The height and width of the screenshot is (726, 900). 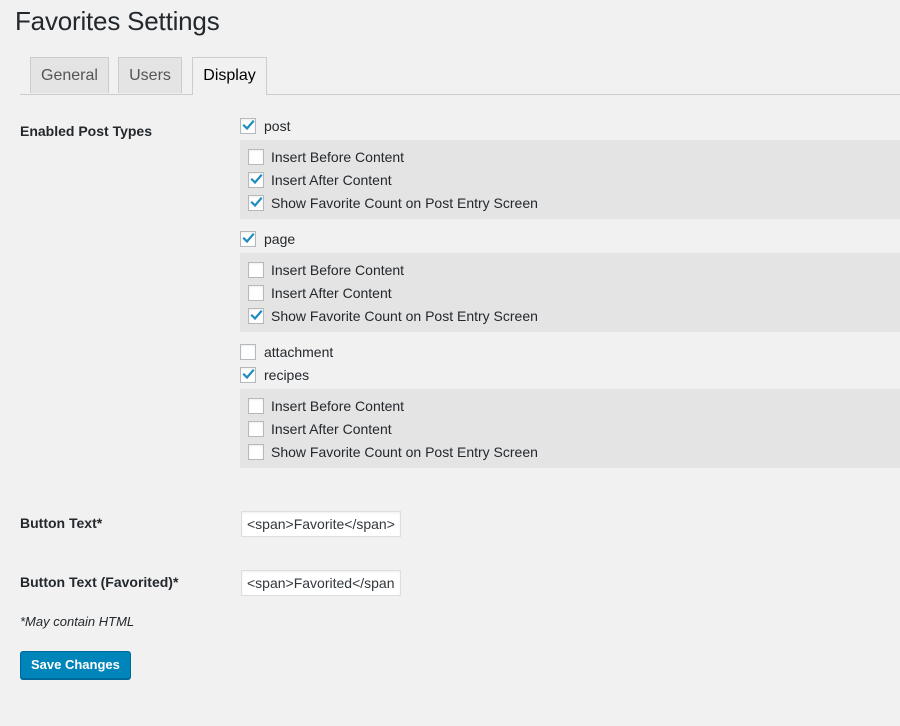 What do you see at coordinates (460, 76) in the screenshot?
I see `tab-bar: General Users Display` at bounding box center [460, 76].